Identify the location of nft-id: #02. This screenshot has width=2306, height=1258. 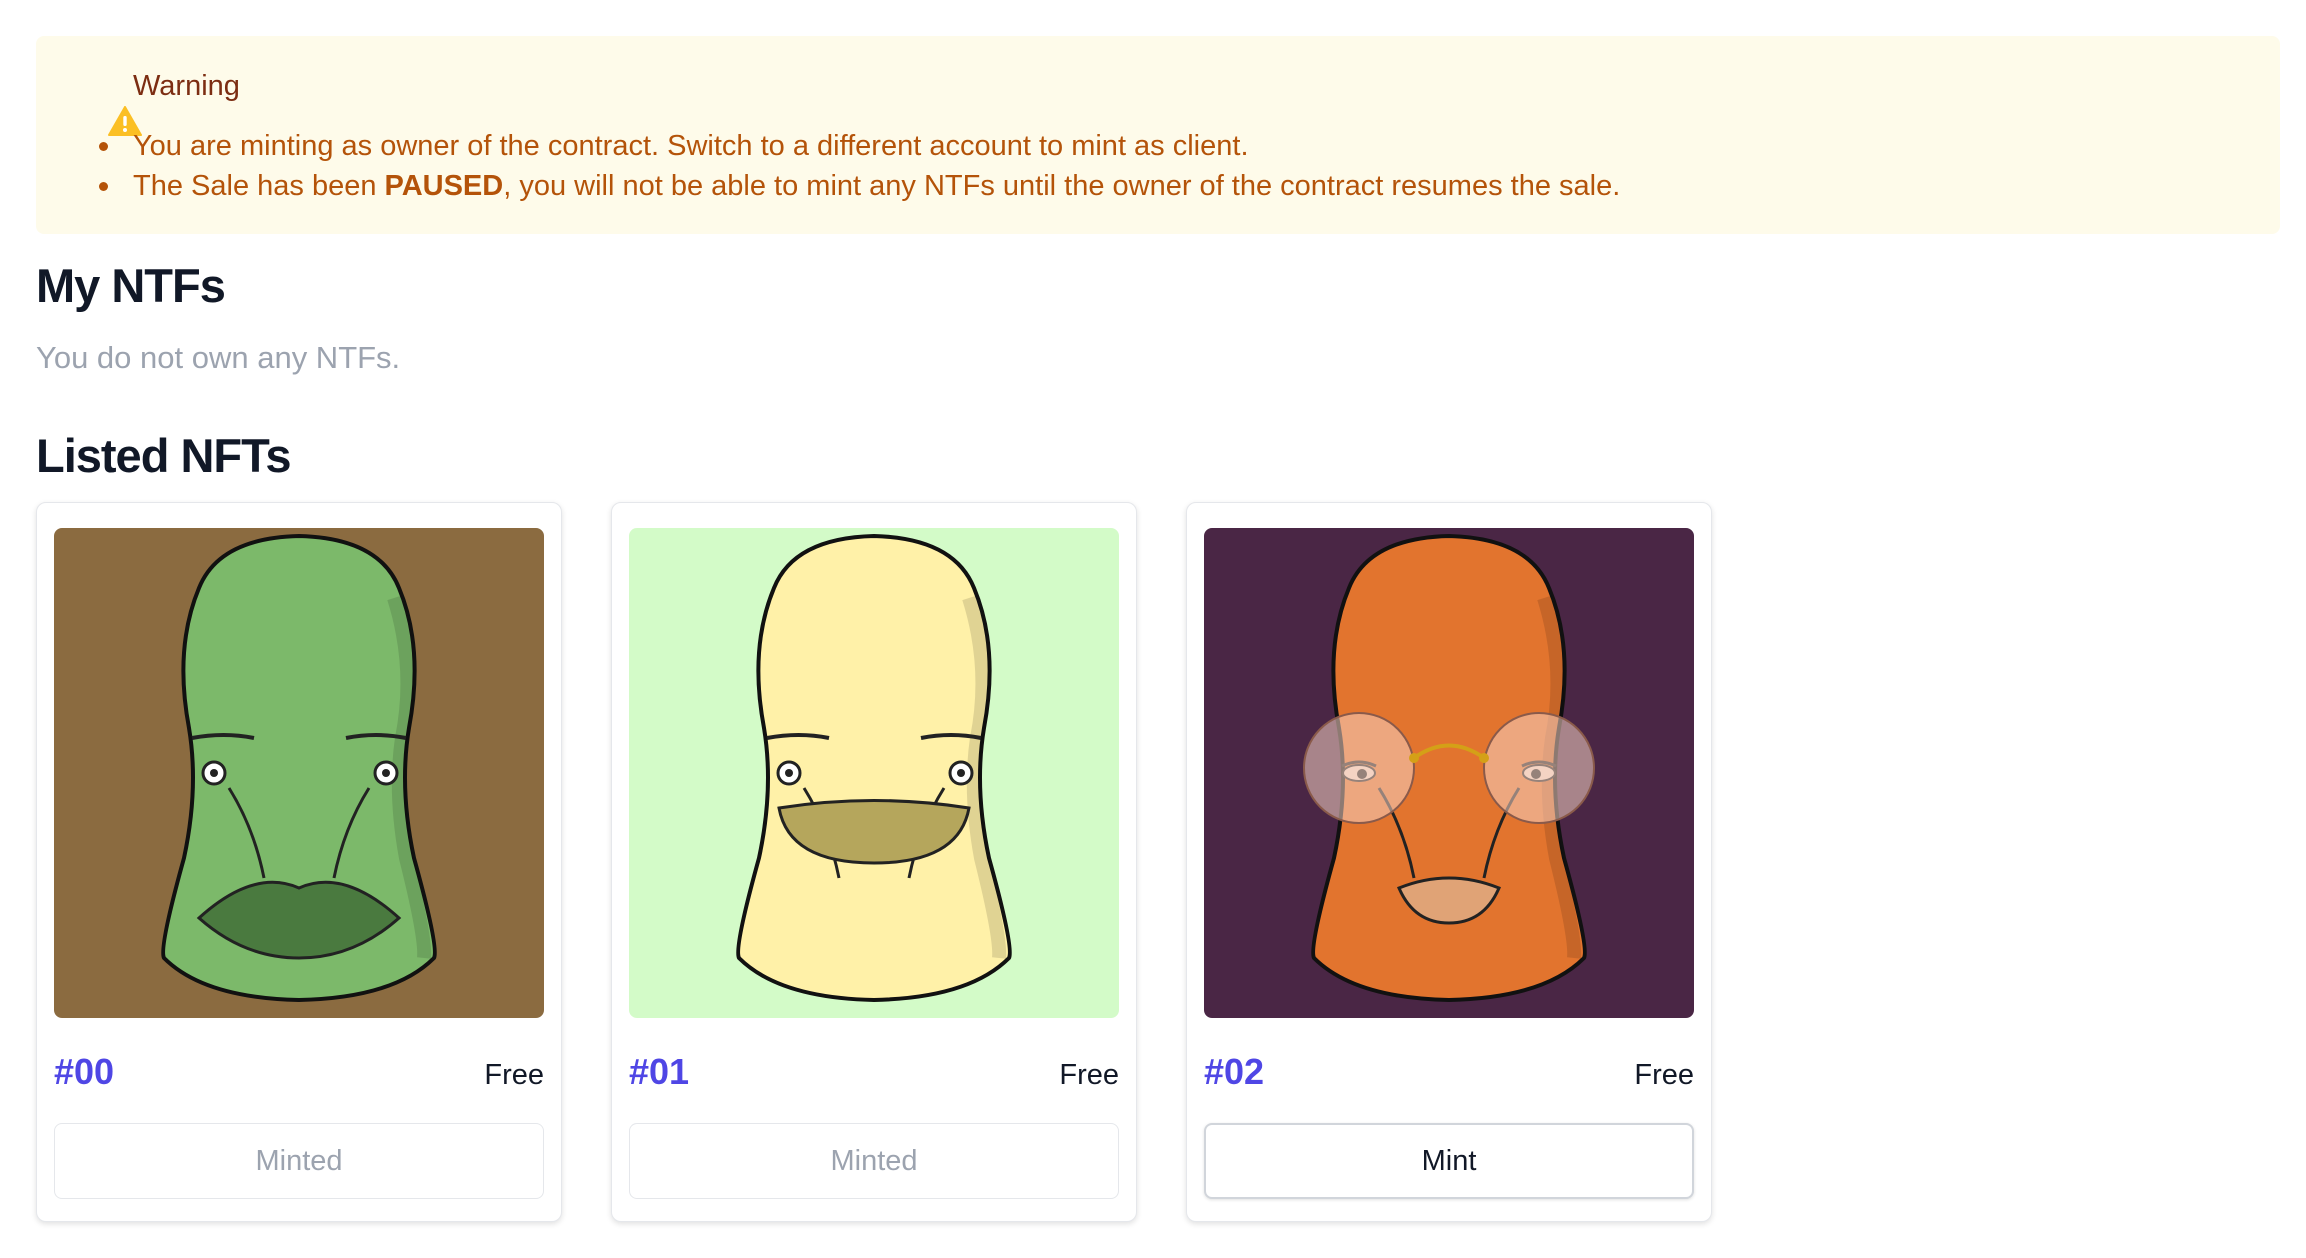
(1234, 1071).